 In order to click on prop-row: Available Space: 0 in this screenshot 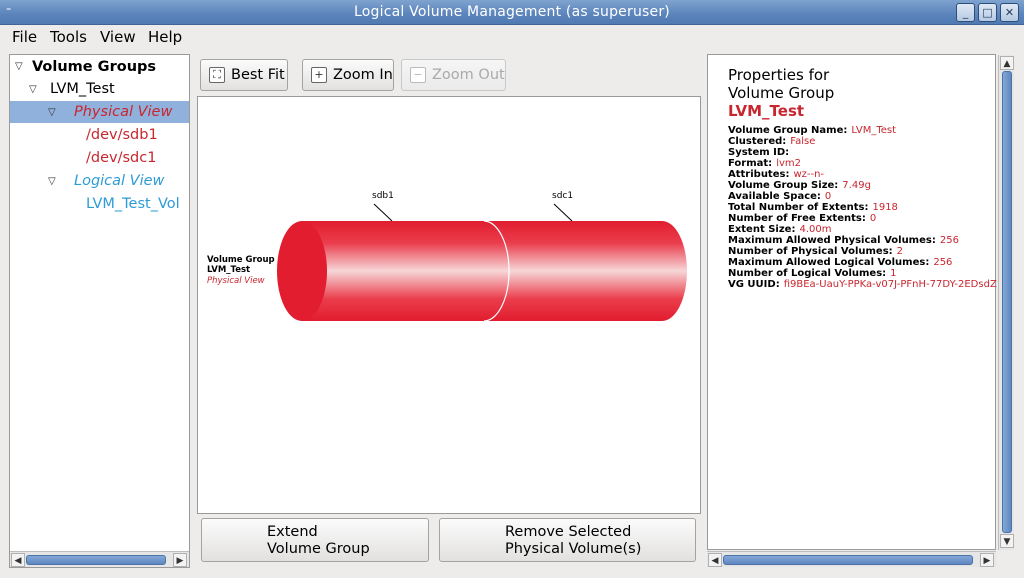, I will do `click(779, 196)`.